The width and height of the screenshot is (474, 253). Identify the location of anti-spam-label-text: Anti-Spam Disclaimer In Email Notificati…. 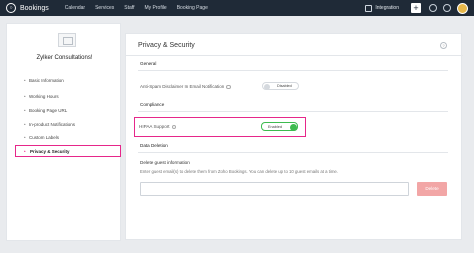
(182, 86).